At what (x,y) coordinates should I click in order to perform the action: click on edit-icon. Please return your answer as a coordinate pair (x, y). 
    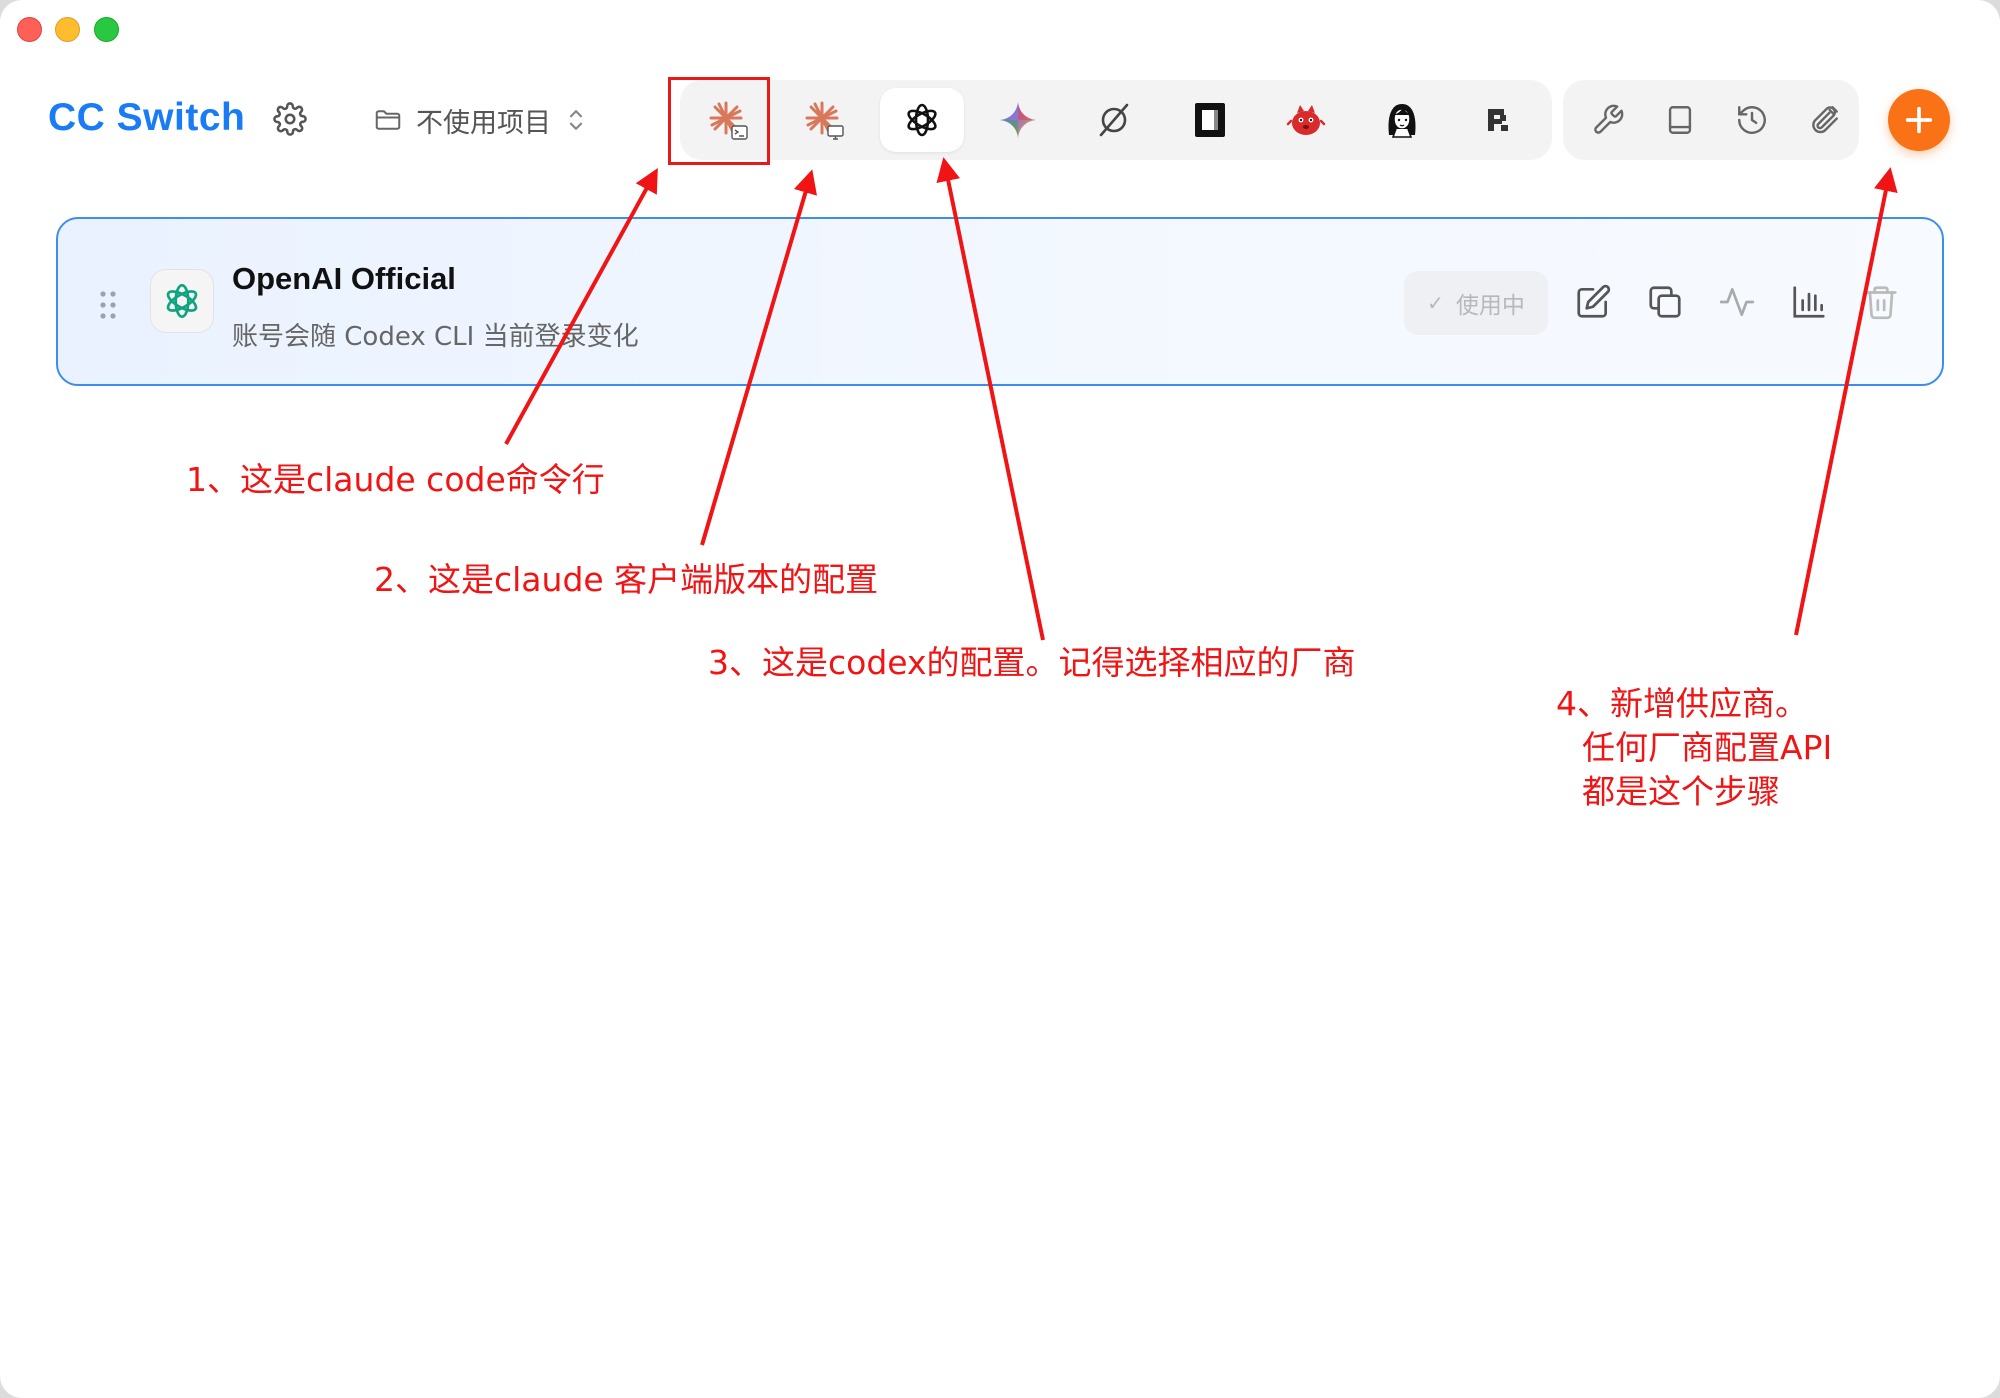
    Looking at the image, I should click on (1594, 301).